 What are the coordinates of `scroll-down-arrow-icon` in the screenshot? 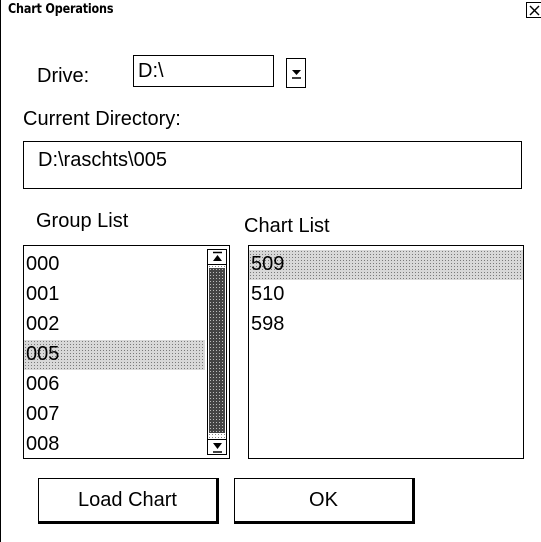 It's located at (217, 448).